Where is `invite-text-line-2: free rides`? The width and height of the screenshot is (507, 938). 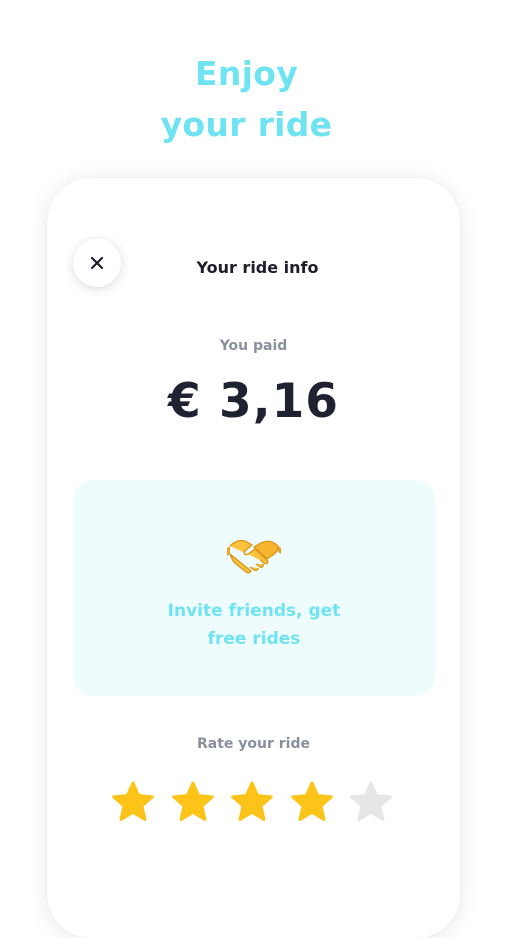 invite-text-line-2: free rides is located at coordinates (254, 639).